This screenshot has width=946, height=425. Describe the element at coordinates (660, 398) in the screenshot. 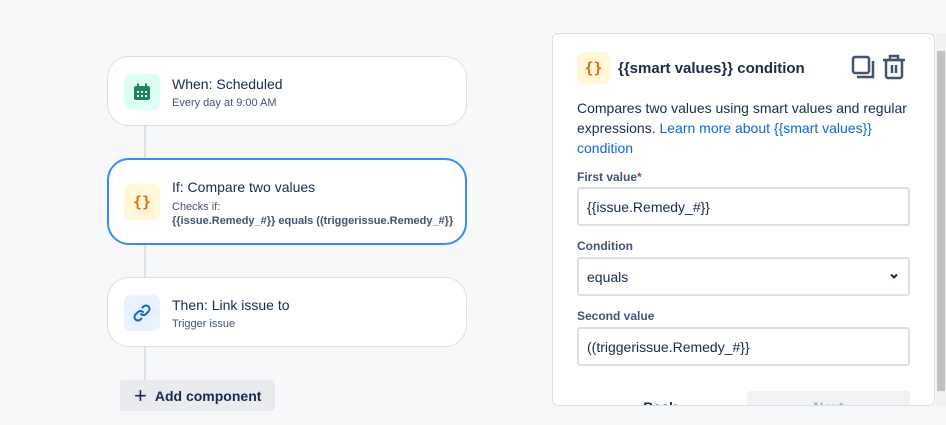

I see `back-button: Back` at that location.